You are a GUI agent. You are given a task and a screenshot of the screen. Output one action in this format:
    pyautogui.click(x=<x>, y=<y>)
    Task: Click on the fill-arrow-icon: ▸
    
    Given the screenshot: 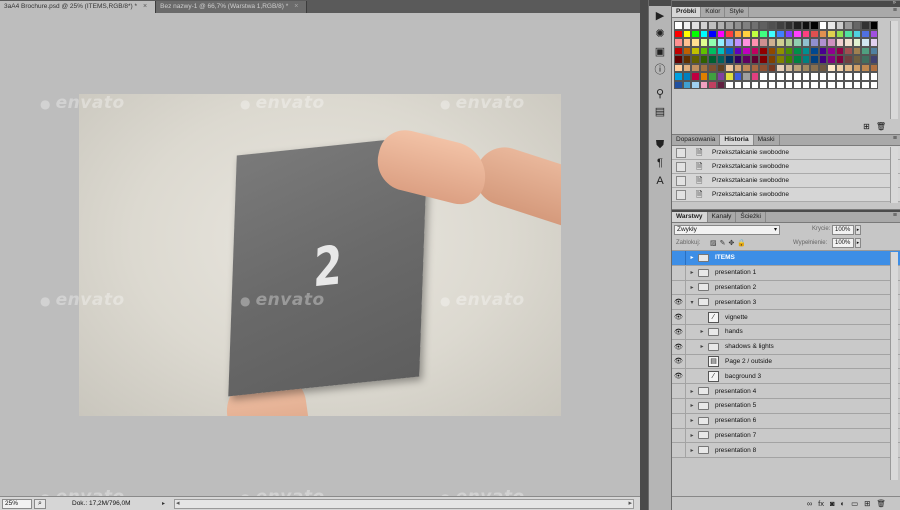 What is the action you would take?
    pyautogui.click(x=858, y=243)
    